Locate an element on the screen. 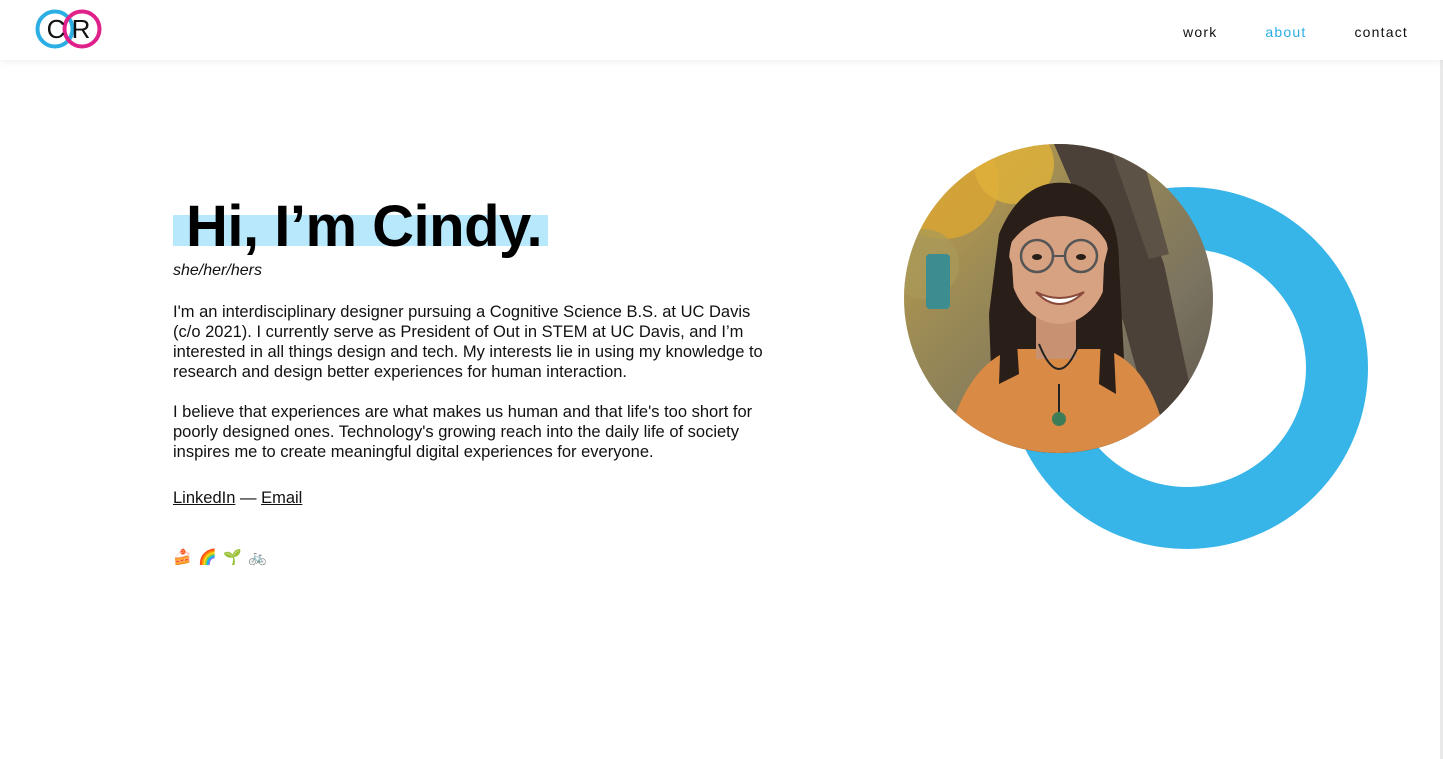  emoji-row: 🍰 🌈 🌱 🚲 is located at coordinates (220, 557).